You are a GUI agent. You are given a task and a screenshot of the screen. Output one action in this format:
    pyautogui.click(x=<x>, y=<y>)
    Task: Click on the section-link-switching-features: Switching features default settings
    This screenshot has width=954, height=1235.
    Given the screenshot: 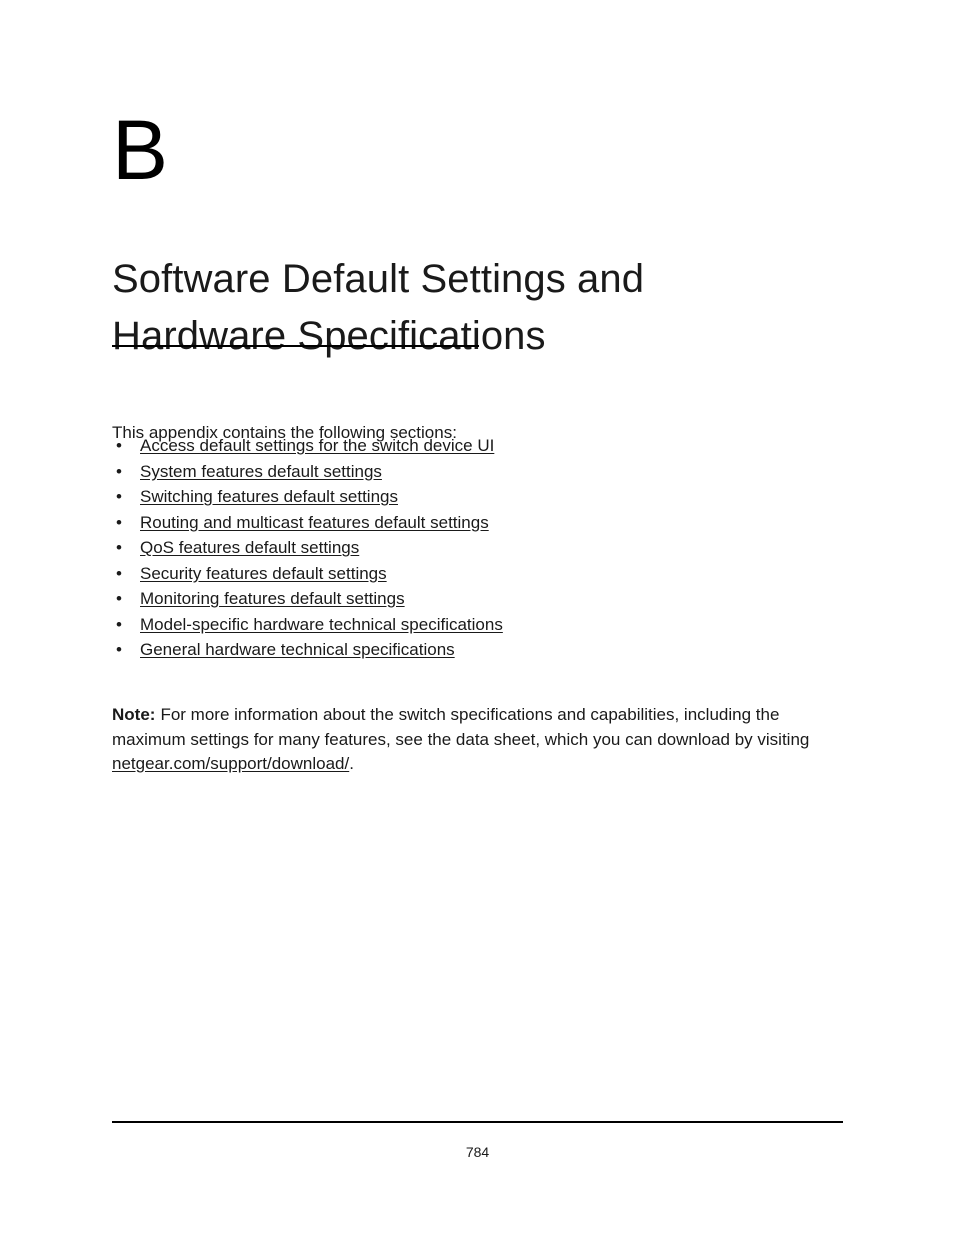 What is the action you would take?
    pyautogui.click(x=269, y=496)
    